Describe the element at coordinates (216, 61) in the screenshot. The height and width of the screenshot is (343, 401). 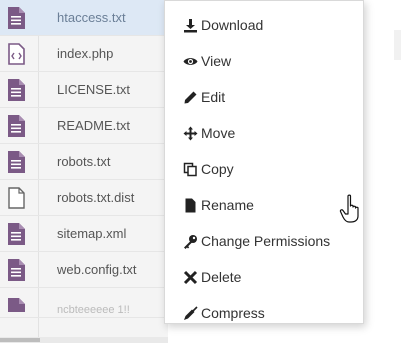
I see `menu-label: View` at that location.